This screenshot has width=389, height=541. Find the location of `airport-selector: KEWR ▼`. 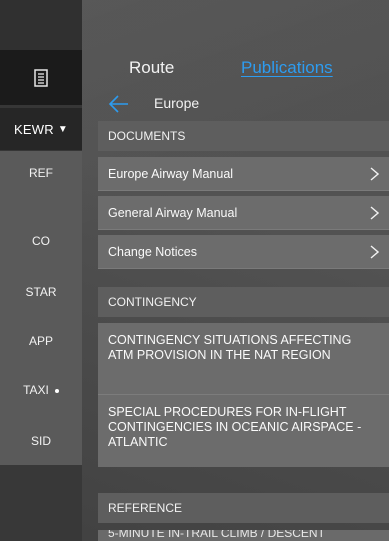

airport-selector: KEWR ▼ is located at coordinates (41, 129).